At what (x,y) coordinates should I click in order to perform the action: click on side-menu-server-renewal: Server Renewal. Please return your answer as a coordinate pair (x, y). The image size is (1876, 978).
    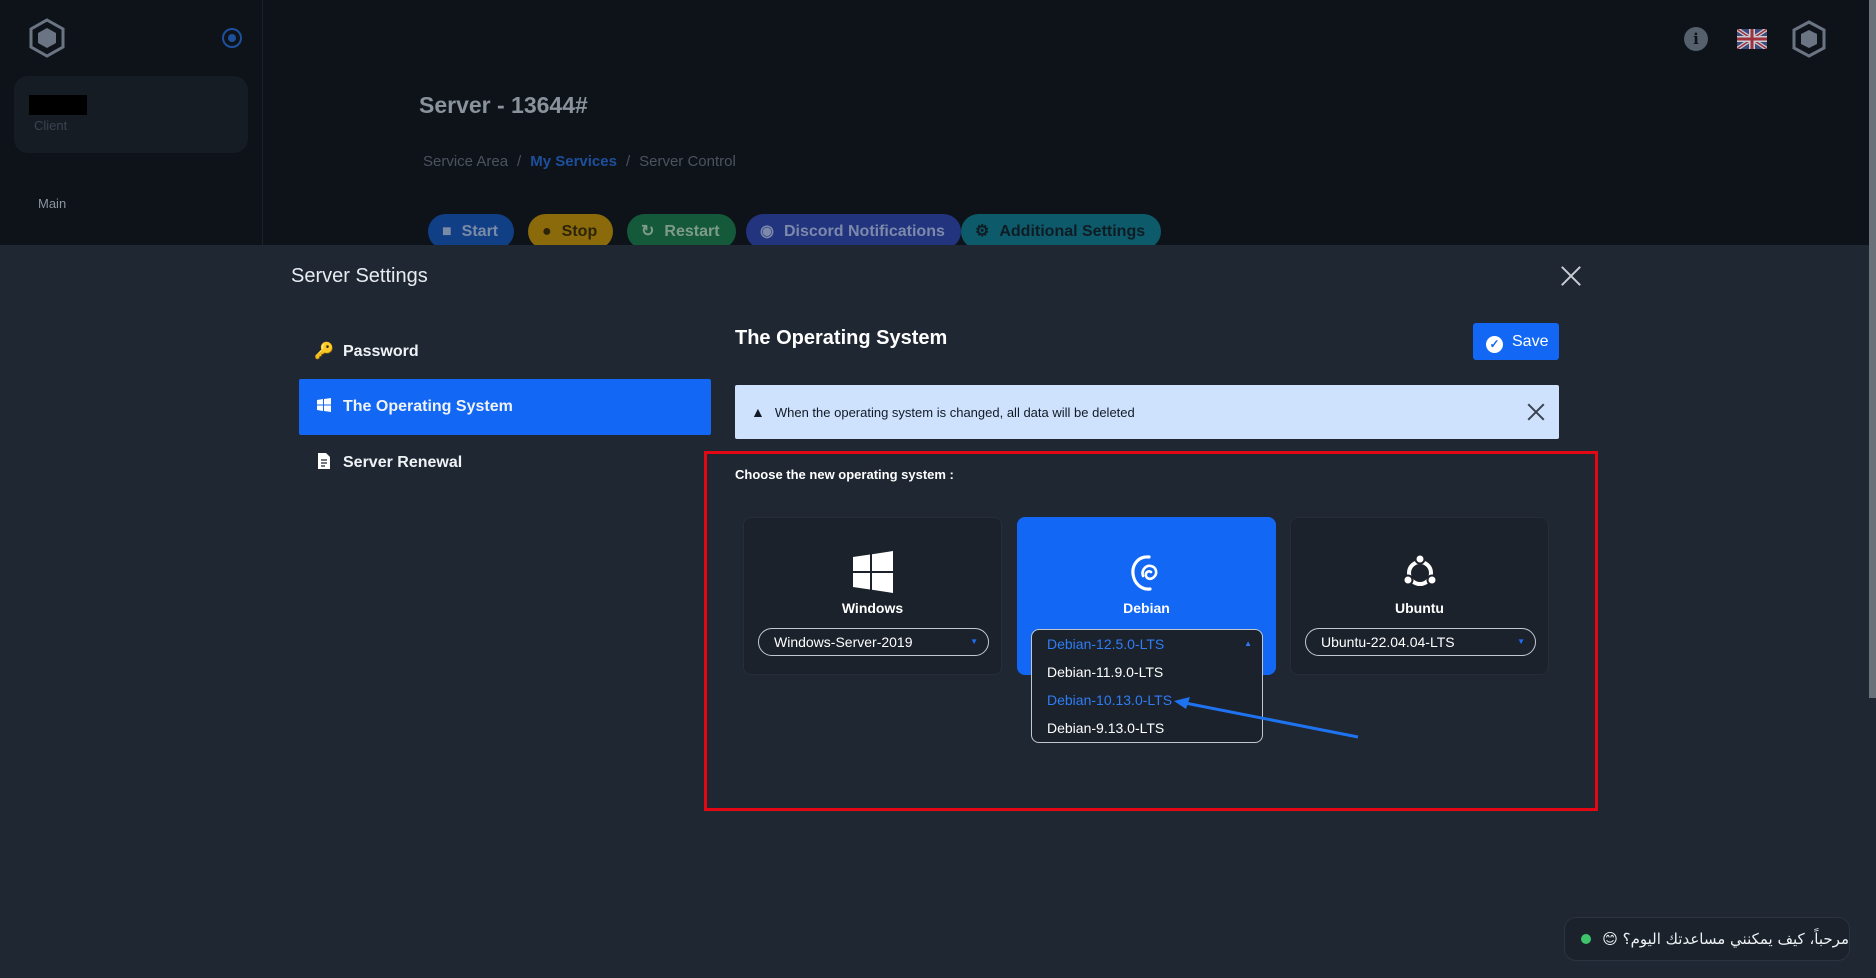
    Looking at the image, I should click on (505, 463).